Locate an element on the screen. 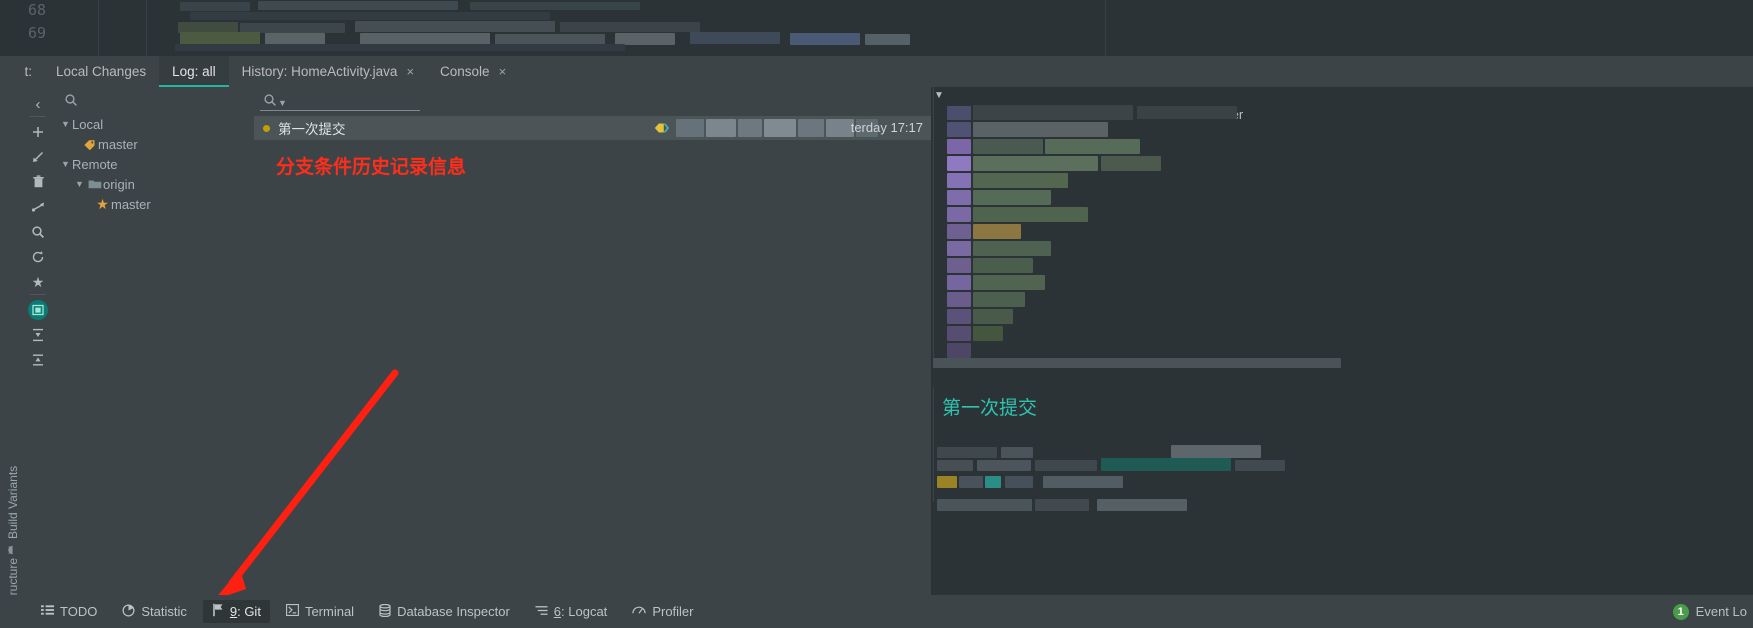 This screenshot has width=1753, height=628. tree-node-remote: ▼ Remote is located at coordinates (152, 164).